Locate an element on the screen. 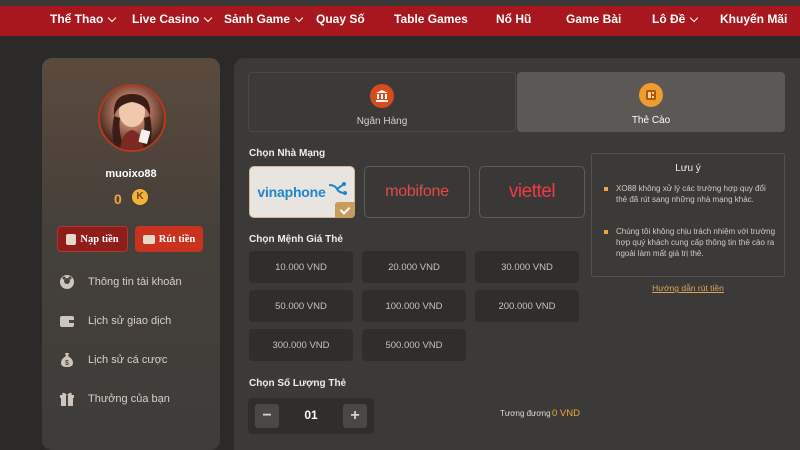 This screenshot has height=450, width=800. denomination-section-title: Chọn Mệnh Giá Thẻ is located at coordinates (296, 239).